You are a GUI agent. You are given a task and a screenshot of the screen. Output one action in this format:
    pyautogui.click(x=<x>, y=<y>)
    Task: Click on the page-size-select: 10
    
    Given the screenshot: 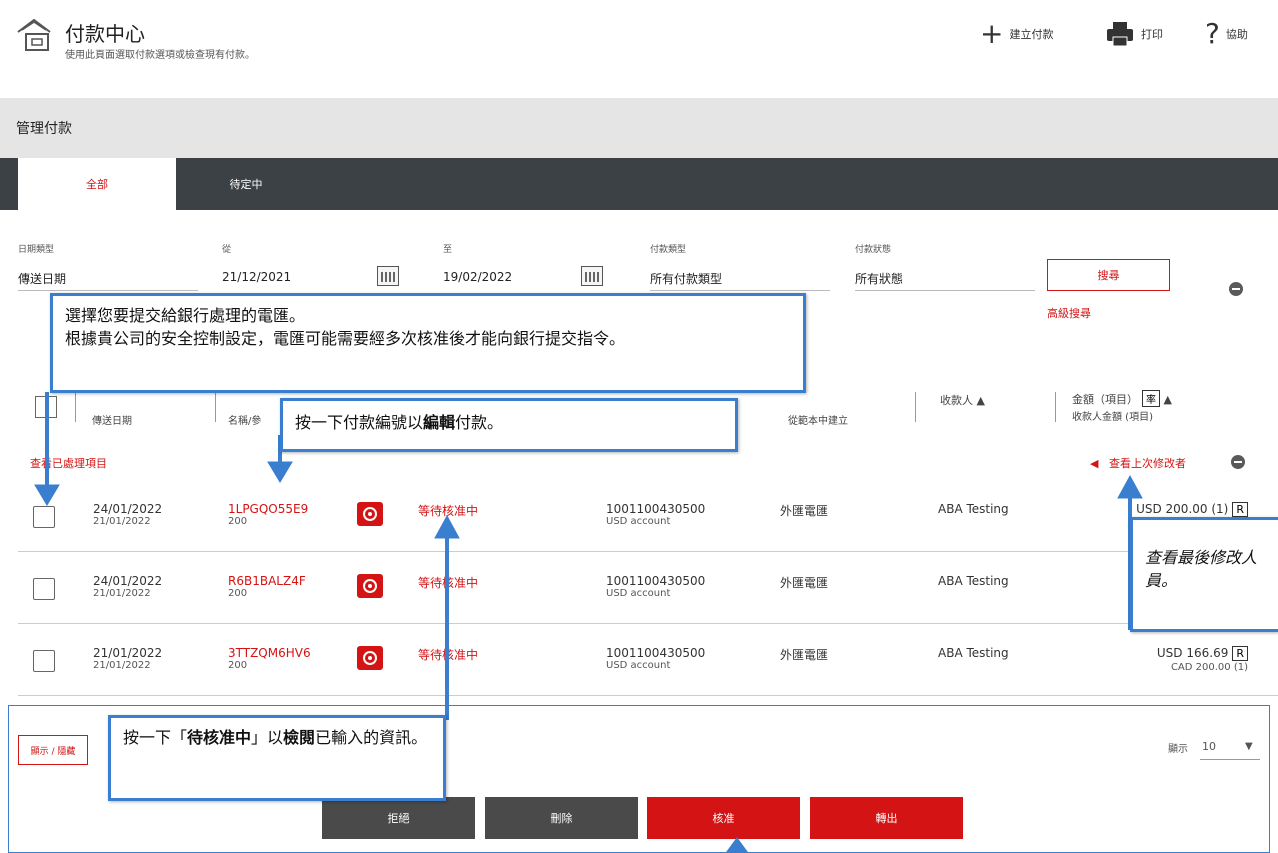 What is the action you would take?
    pyautogui.click(x=1209, y=746)
    